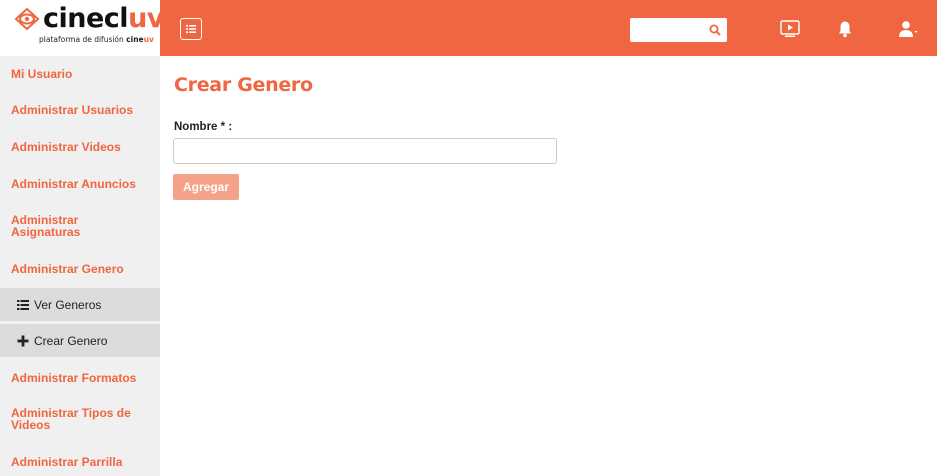 This screenshot has width=937, height=476. I want to click on logo-name-prefix: cinecl, so click(86, 18).